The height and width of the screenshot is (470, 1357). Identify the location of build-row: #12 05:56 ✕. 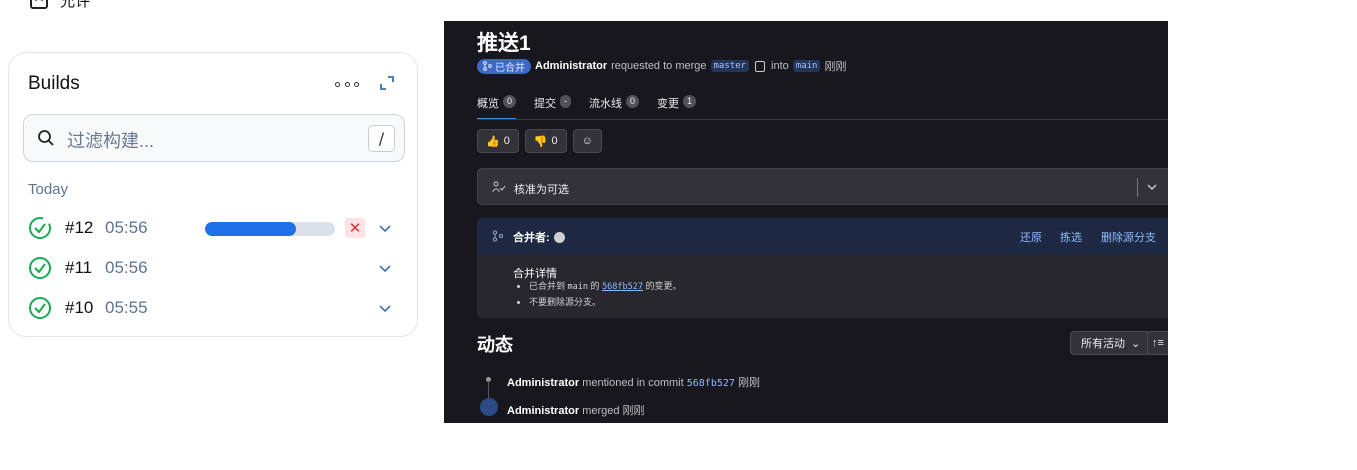
(213, 228).